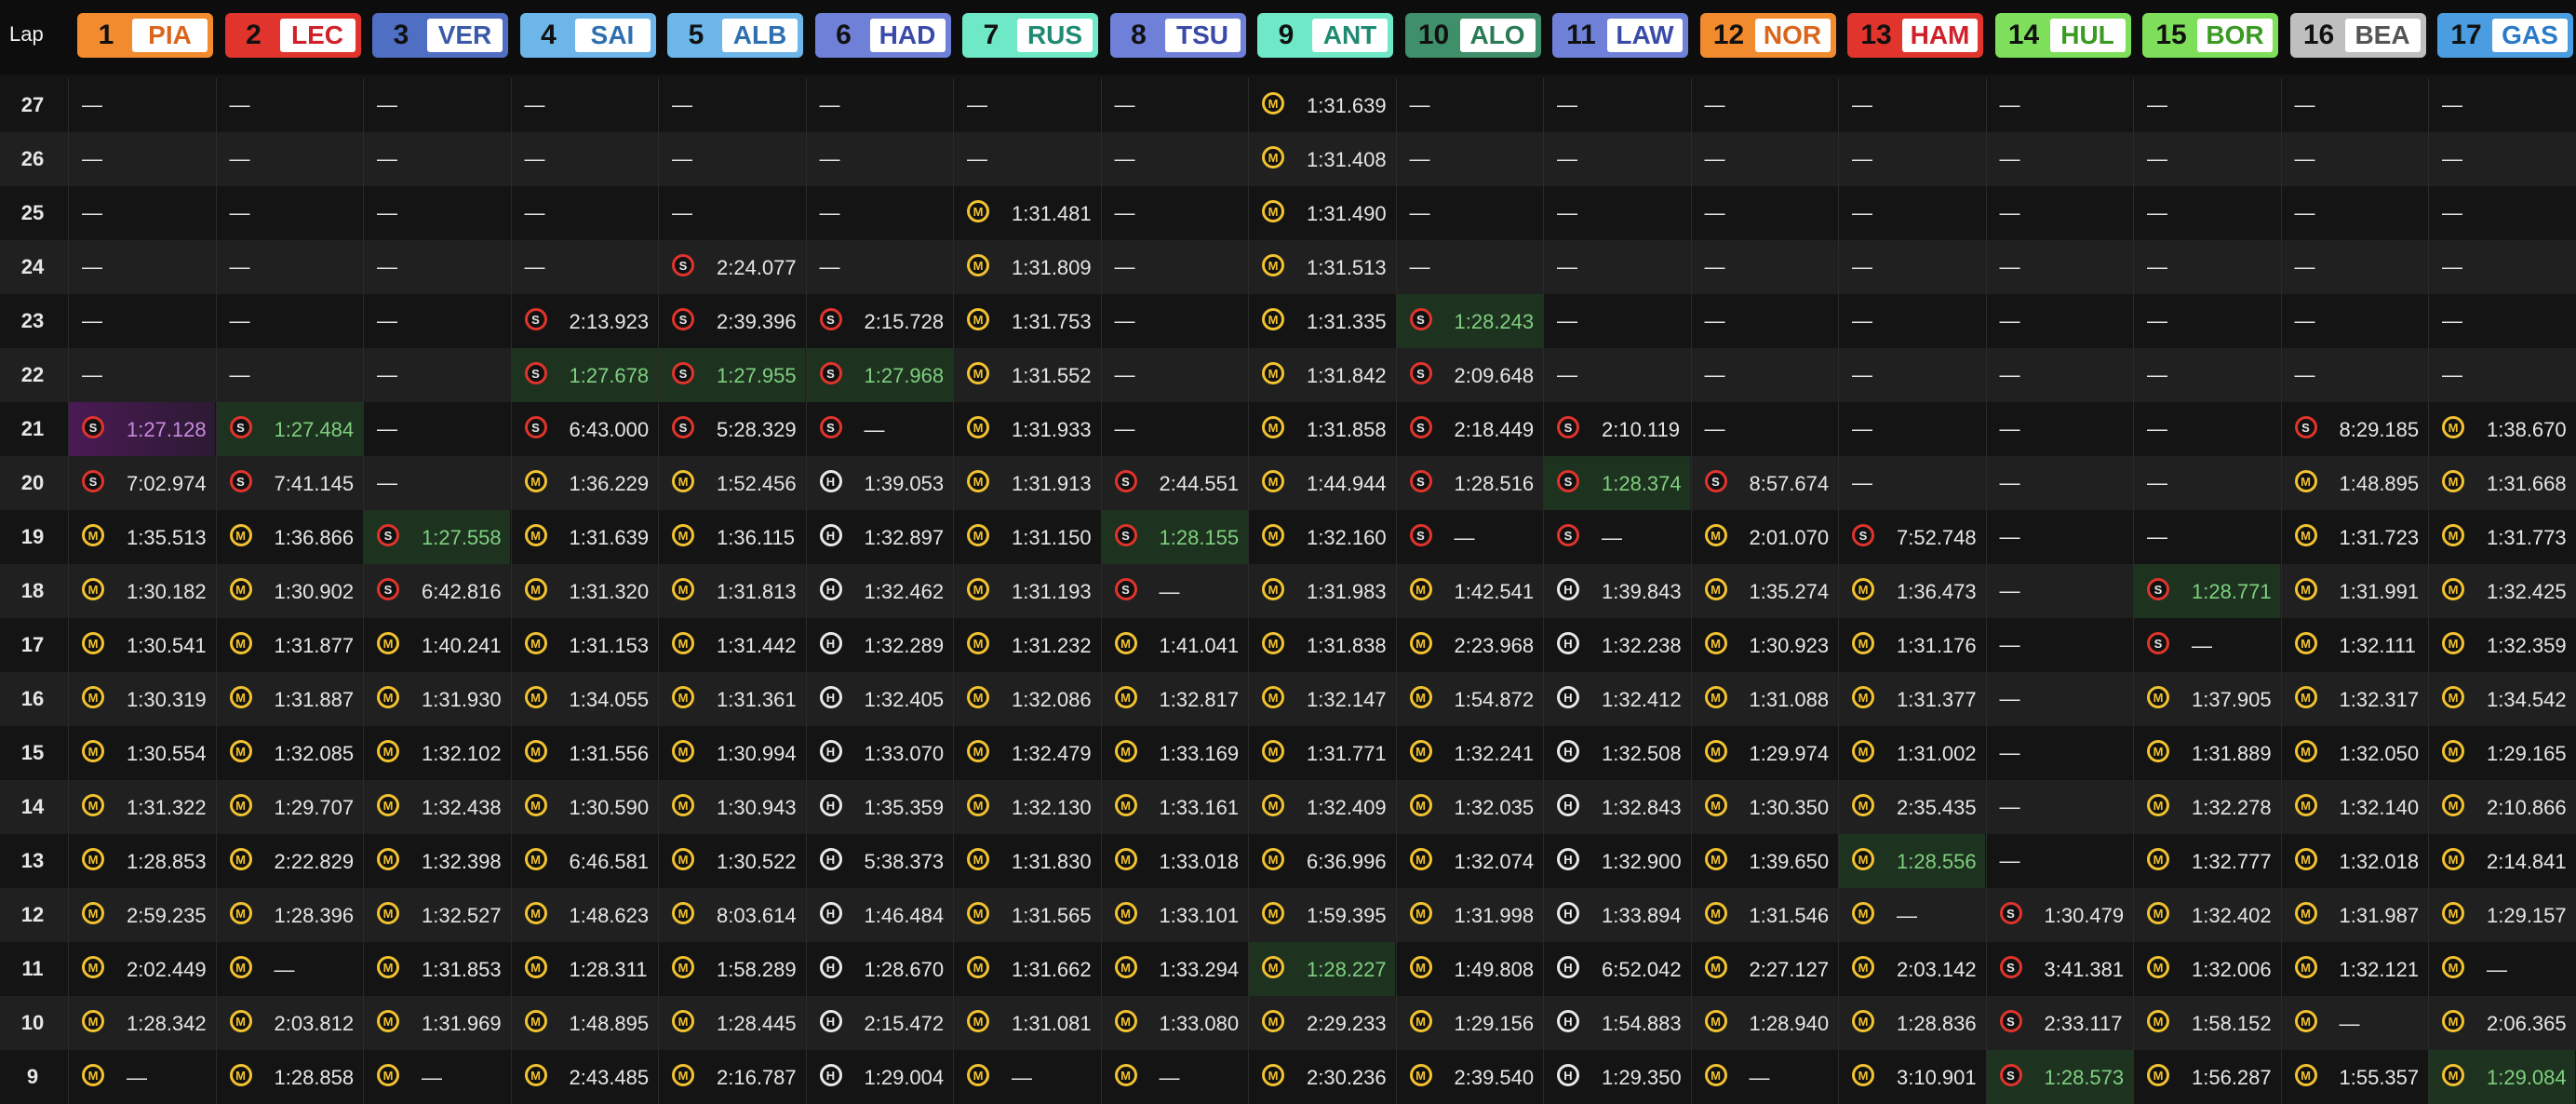 Image resolution: width=2576 pixels, height=1104 pixels. I want to click on lap-time-cell: M 1:31.232, so click(1026, 645).